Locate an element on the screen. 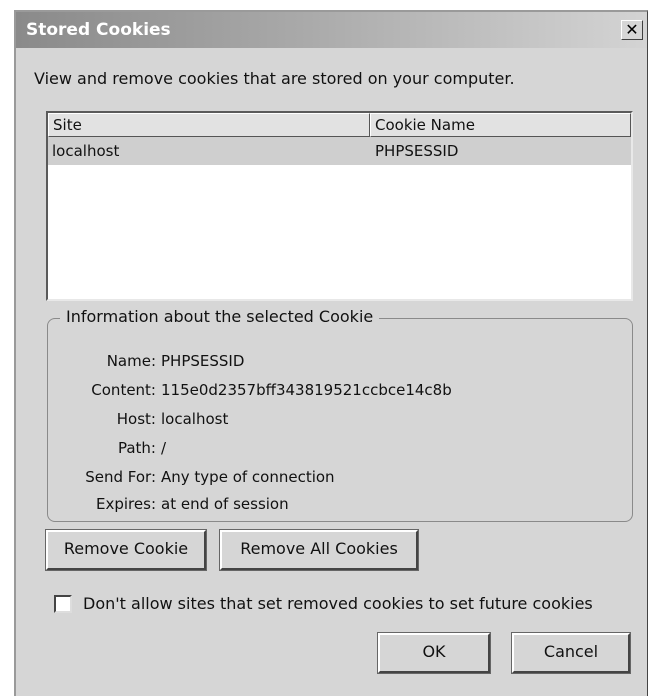  ok-button: OK is located at coordinates (434, 653).